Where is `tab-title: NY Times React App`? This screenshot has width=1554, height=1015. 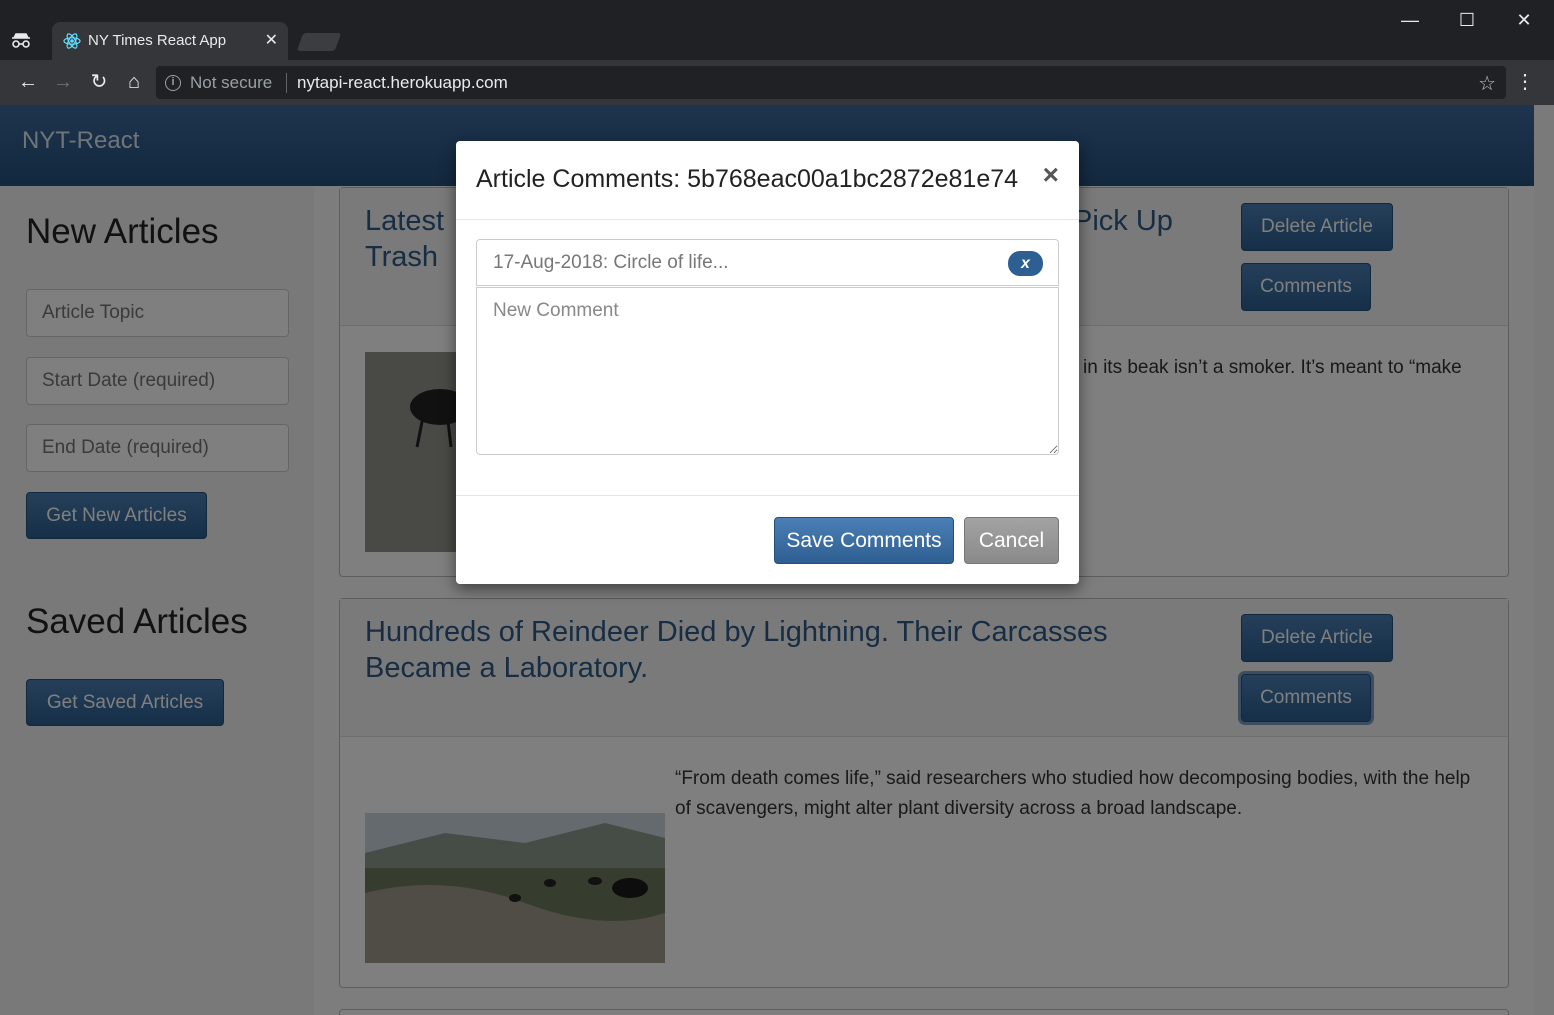
tab-title: NY Times React App is located at coordinates (157, 40).